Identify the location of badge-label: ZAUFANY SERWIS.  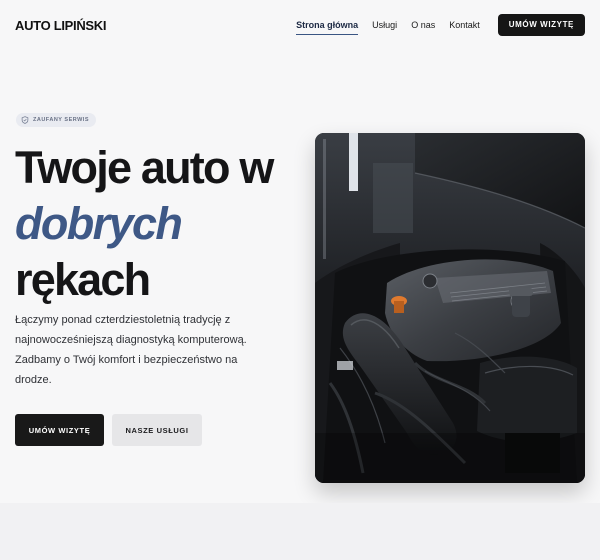
(61, 120).